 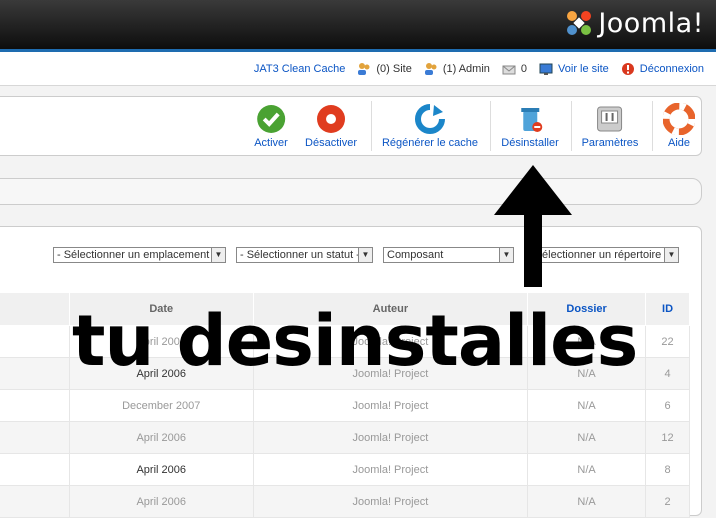 What do you see at coordinates (667, 309) in the screenshot?
I see `column-header-id: ID` at bounding box center [667, 309].